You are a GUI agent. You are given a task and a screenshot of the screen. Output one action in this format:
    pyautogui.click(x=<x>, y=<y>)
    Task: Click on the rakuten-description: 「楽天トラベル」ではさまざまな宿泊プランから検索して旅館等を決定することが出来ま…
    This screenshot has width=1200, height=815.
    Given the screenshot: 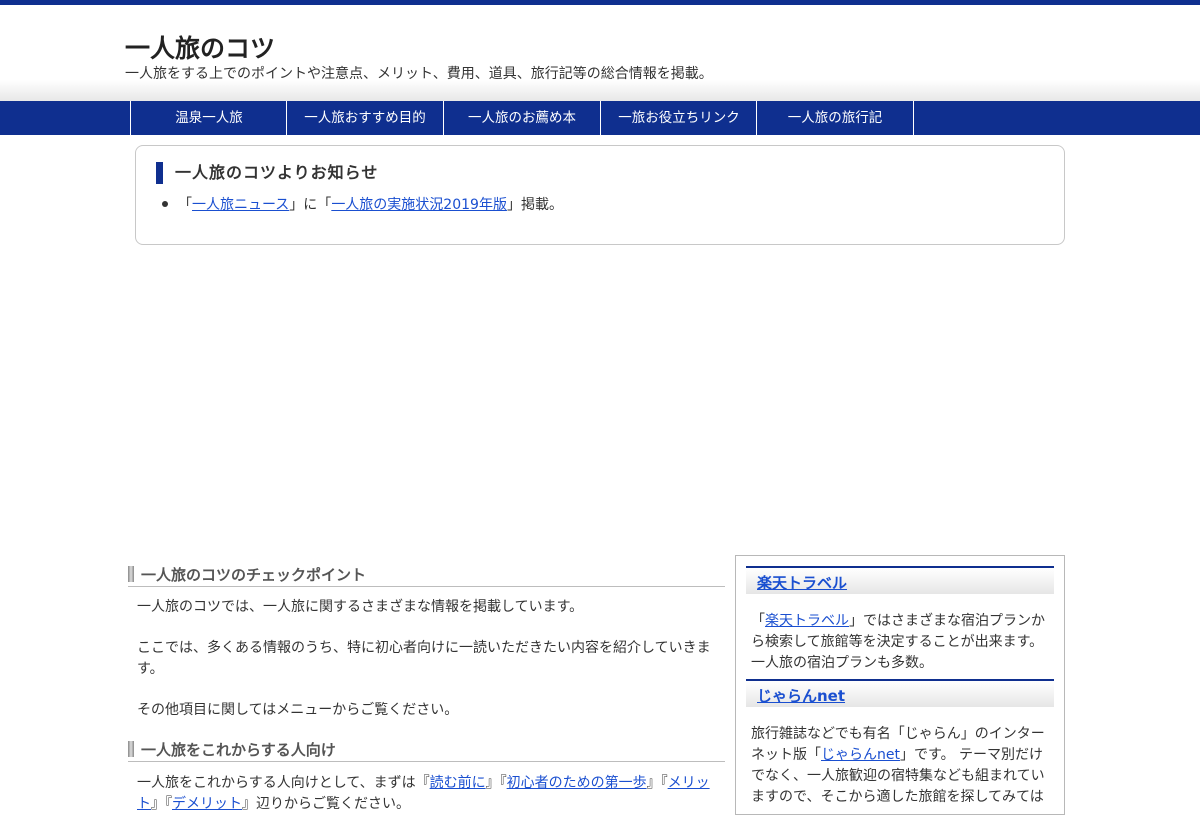 What is the action you would take?
    pyautogui.click(x=901, y=642)
    